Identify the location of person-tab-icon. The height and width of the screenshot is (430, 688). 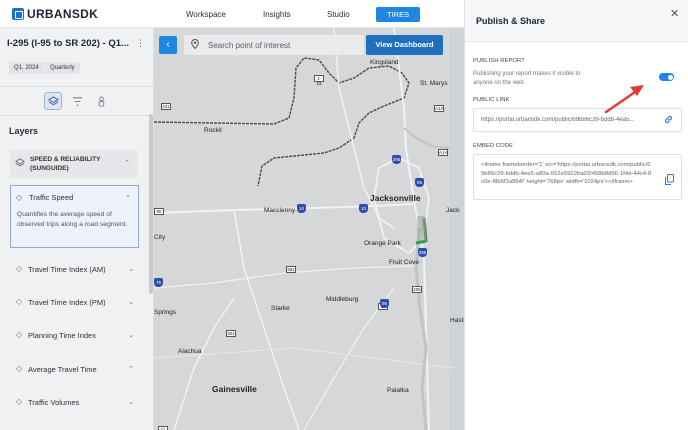
(101, 101).